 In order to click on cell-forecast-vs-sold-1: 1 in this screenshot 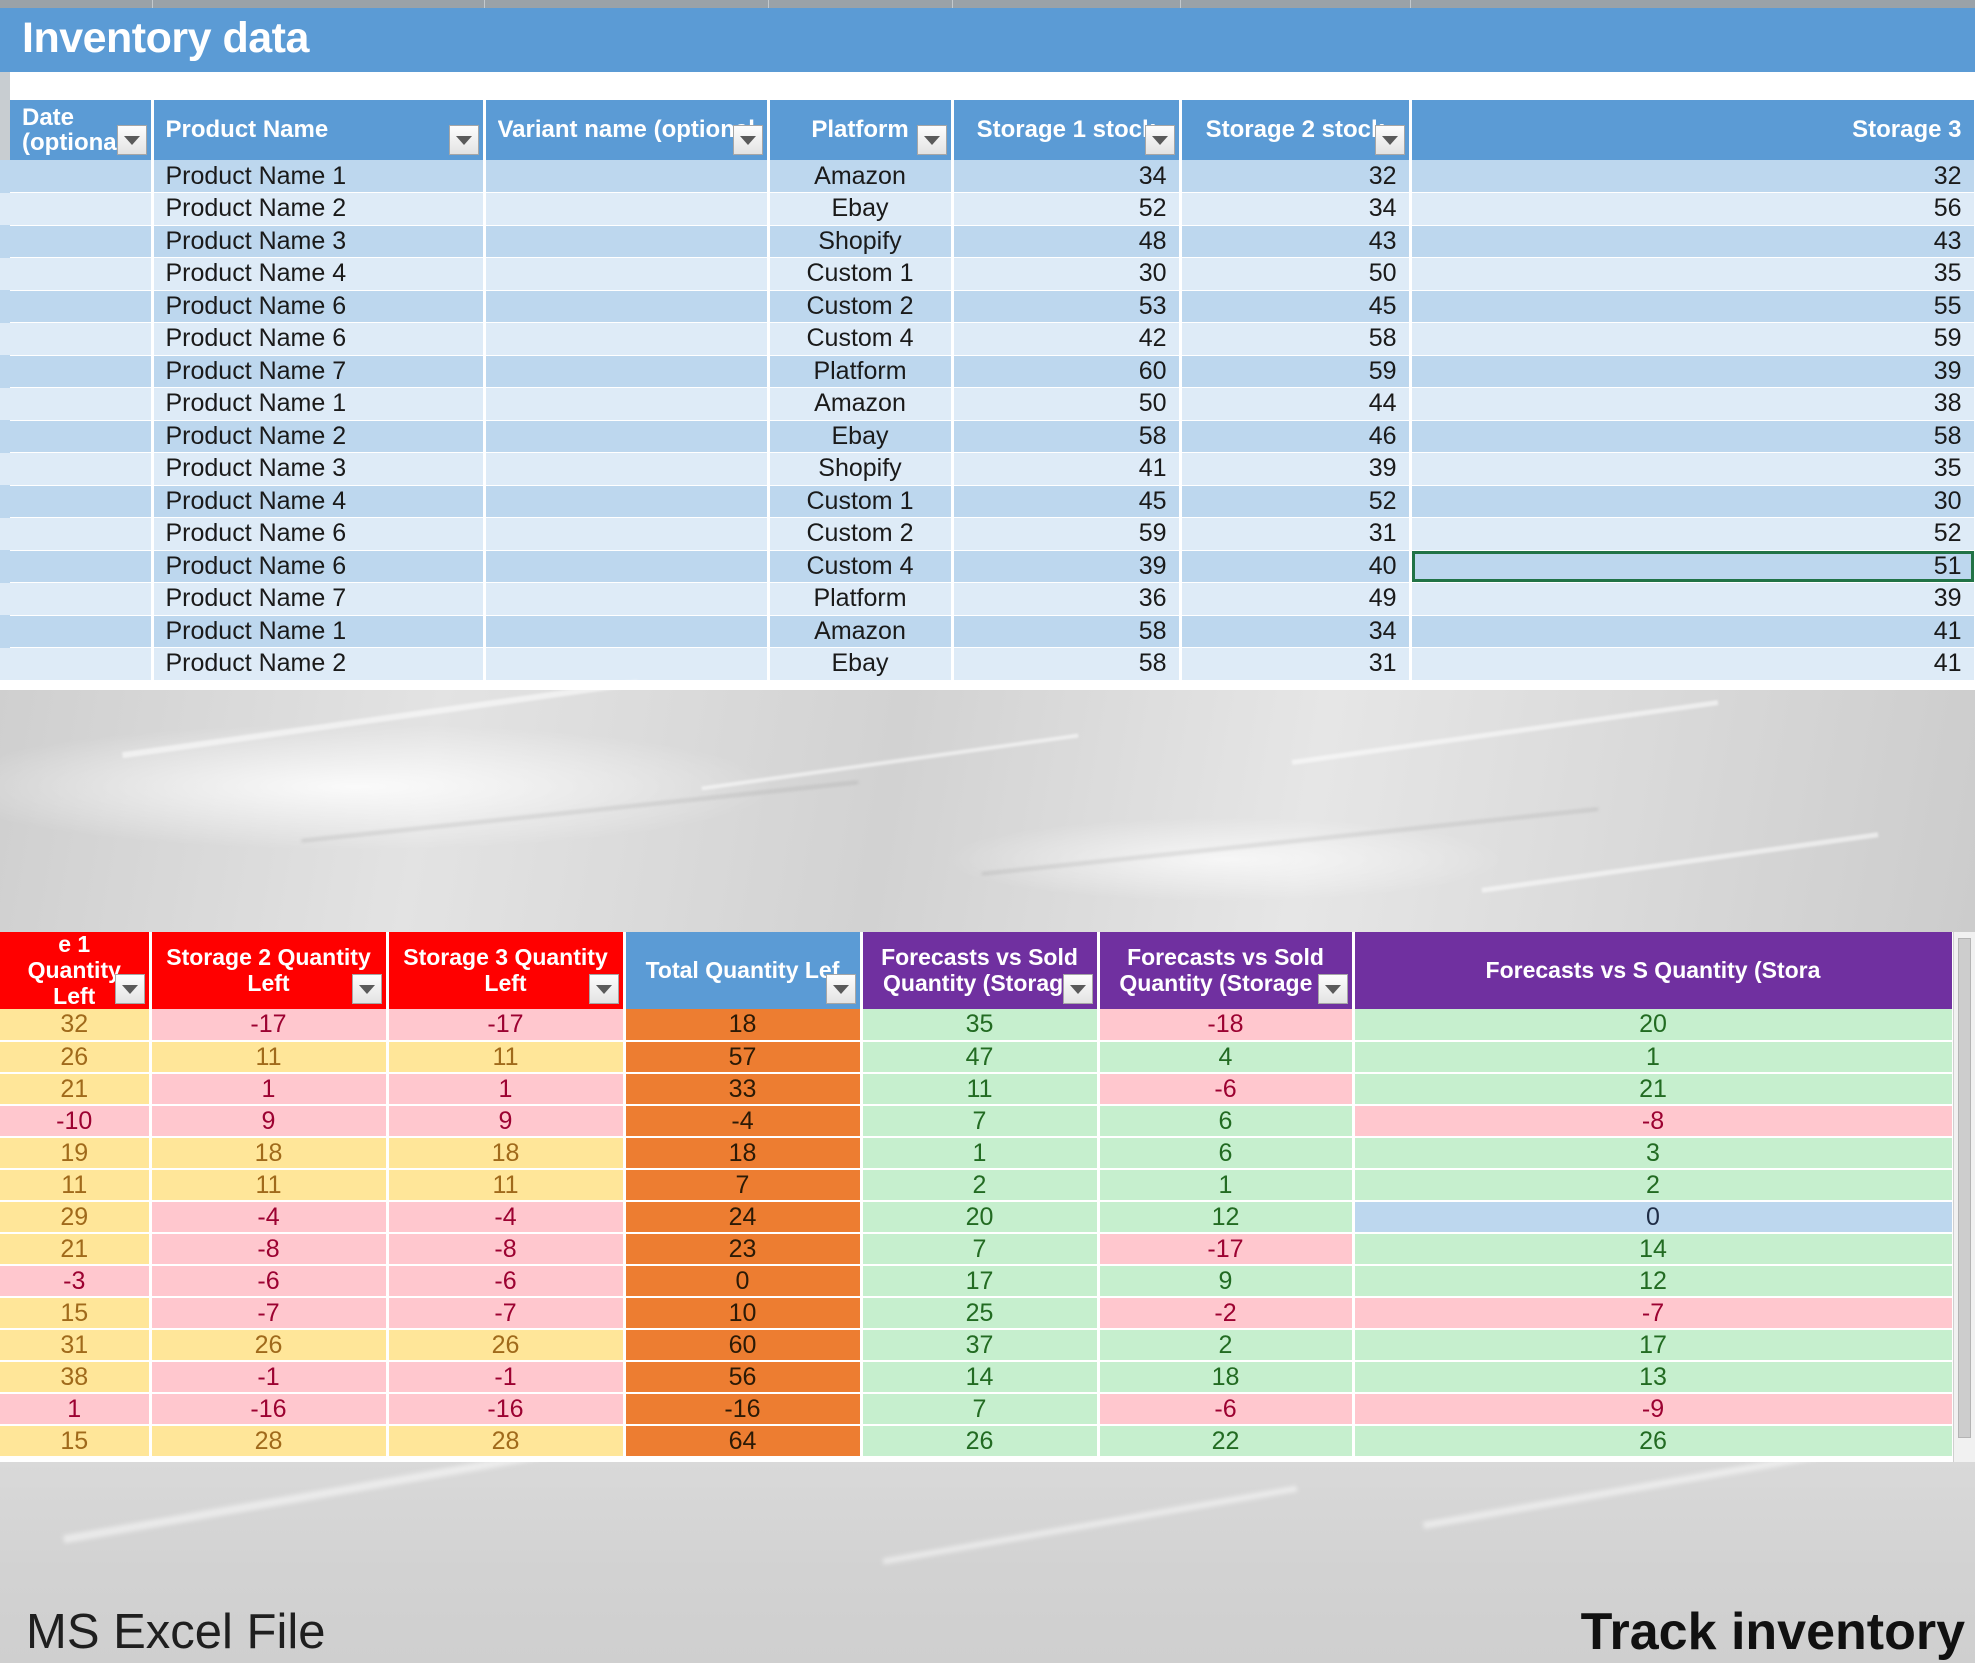, I will do `click(980, 1154)`.